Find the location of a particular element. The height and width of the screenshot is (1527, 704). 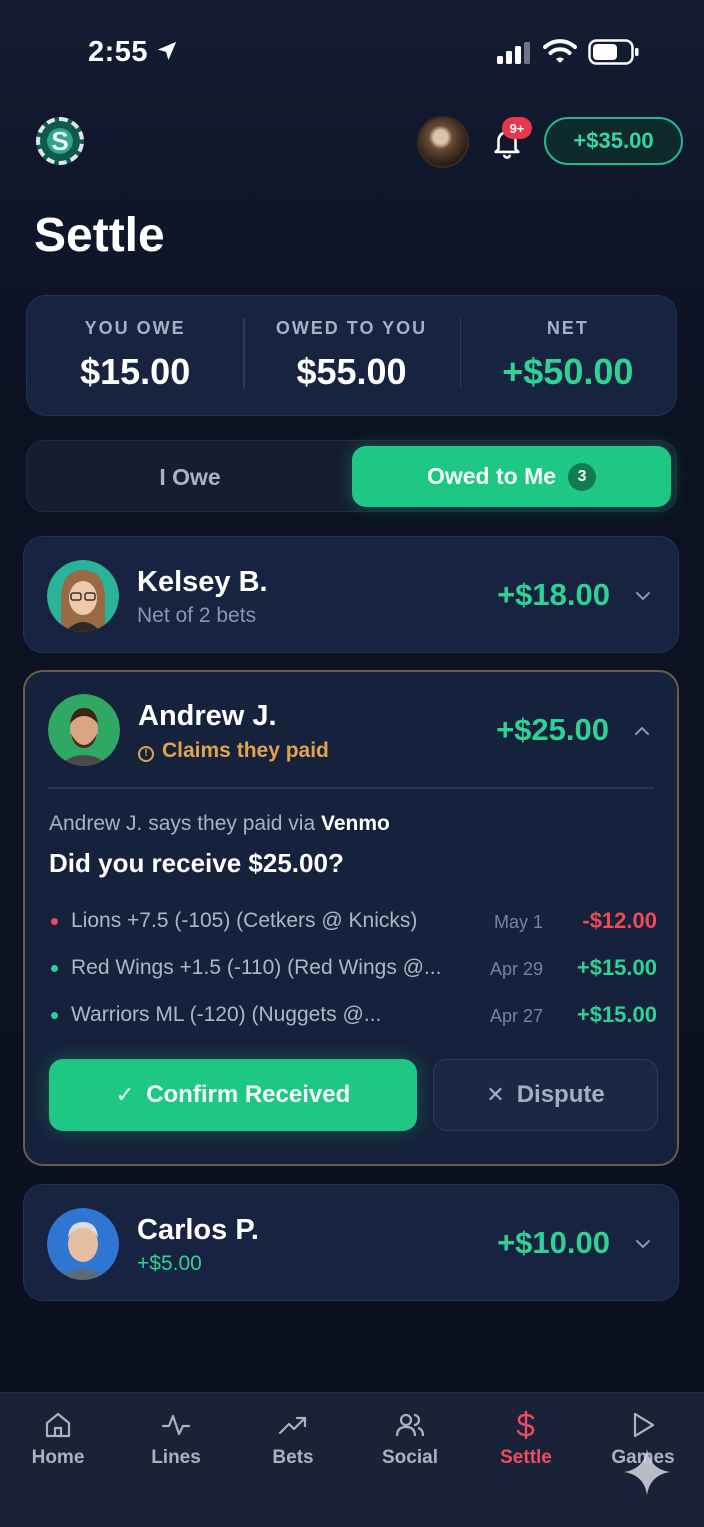

avatar-carlos is located at coordinates (83, 1244).